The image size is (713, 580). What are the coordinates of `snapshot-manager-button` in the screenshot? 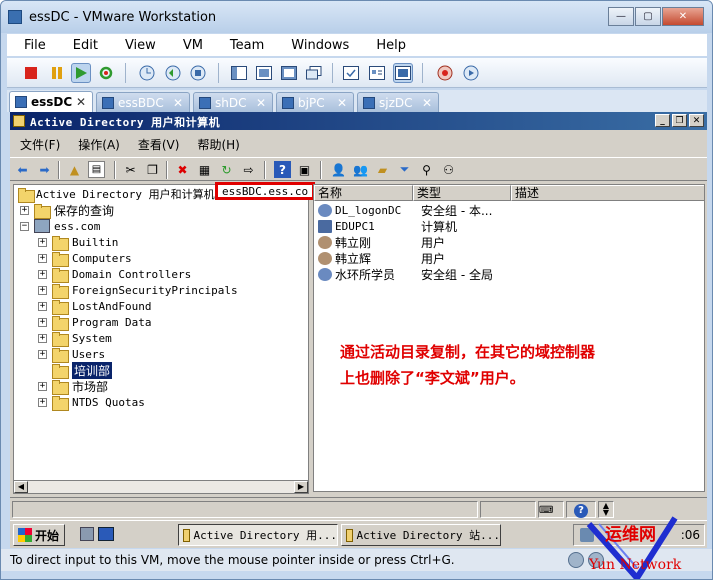 It's located at (198, 73).